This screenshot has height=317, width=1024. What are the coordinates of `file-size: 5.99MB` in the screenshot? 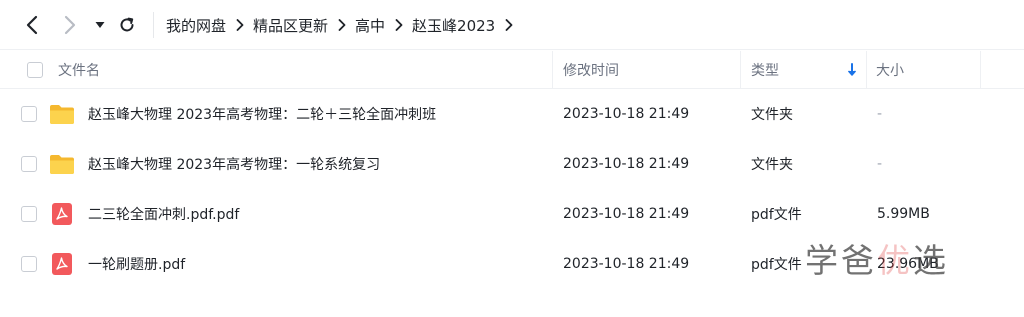 It's located at (903, 214).